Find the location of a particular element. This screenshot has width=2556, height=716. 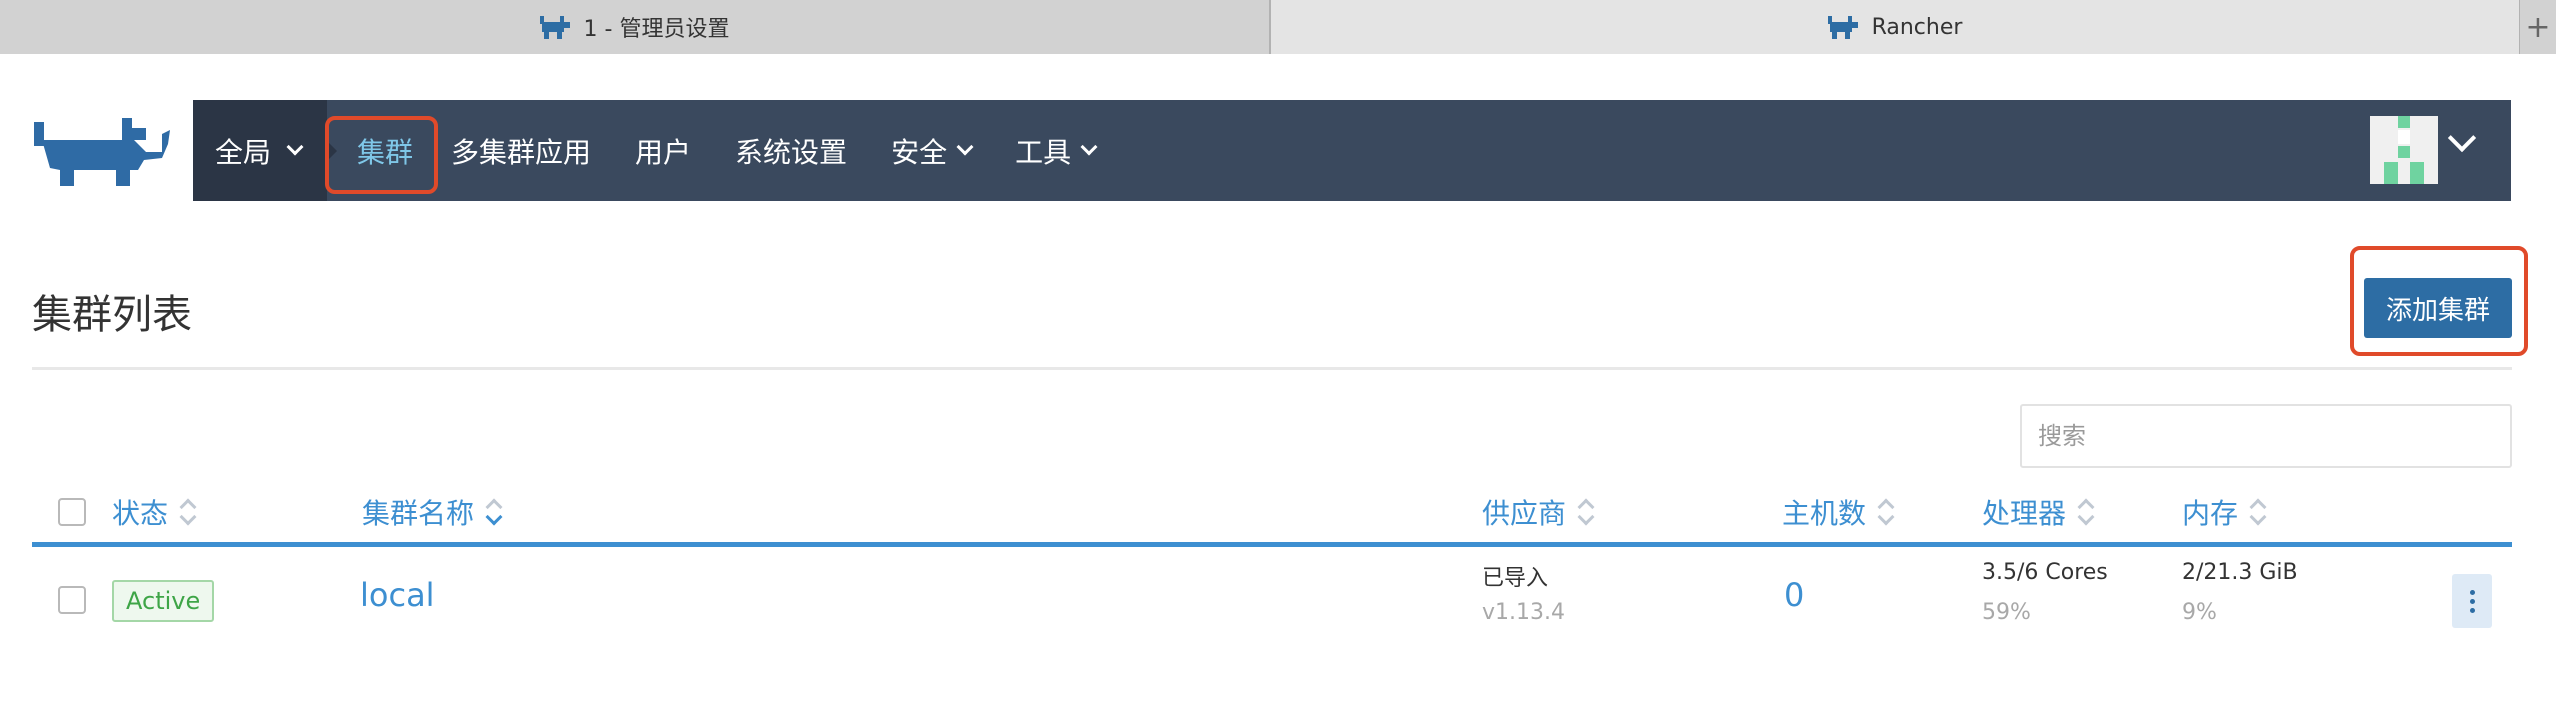

page-title: 集群列表 is located at coordinates (112, 315).